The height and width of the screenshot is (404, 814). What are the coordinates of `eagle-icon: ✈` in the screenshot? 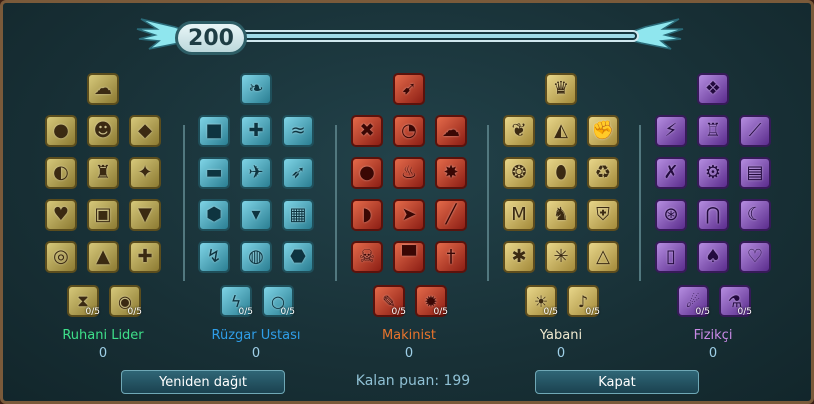 It's located at (256, 173).